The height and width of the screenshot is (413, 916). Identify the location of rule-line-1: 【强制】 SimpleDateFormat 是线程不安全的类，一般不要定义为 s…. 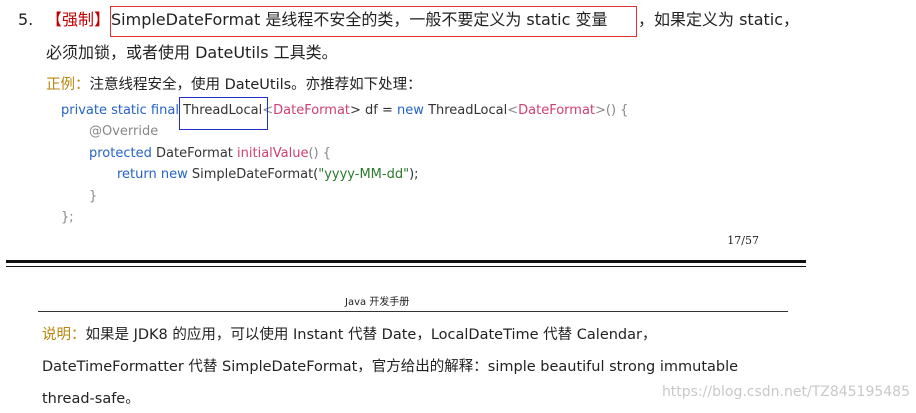
(422, 20).